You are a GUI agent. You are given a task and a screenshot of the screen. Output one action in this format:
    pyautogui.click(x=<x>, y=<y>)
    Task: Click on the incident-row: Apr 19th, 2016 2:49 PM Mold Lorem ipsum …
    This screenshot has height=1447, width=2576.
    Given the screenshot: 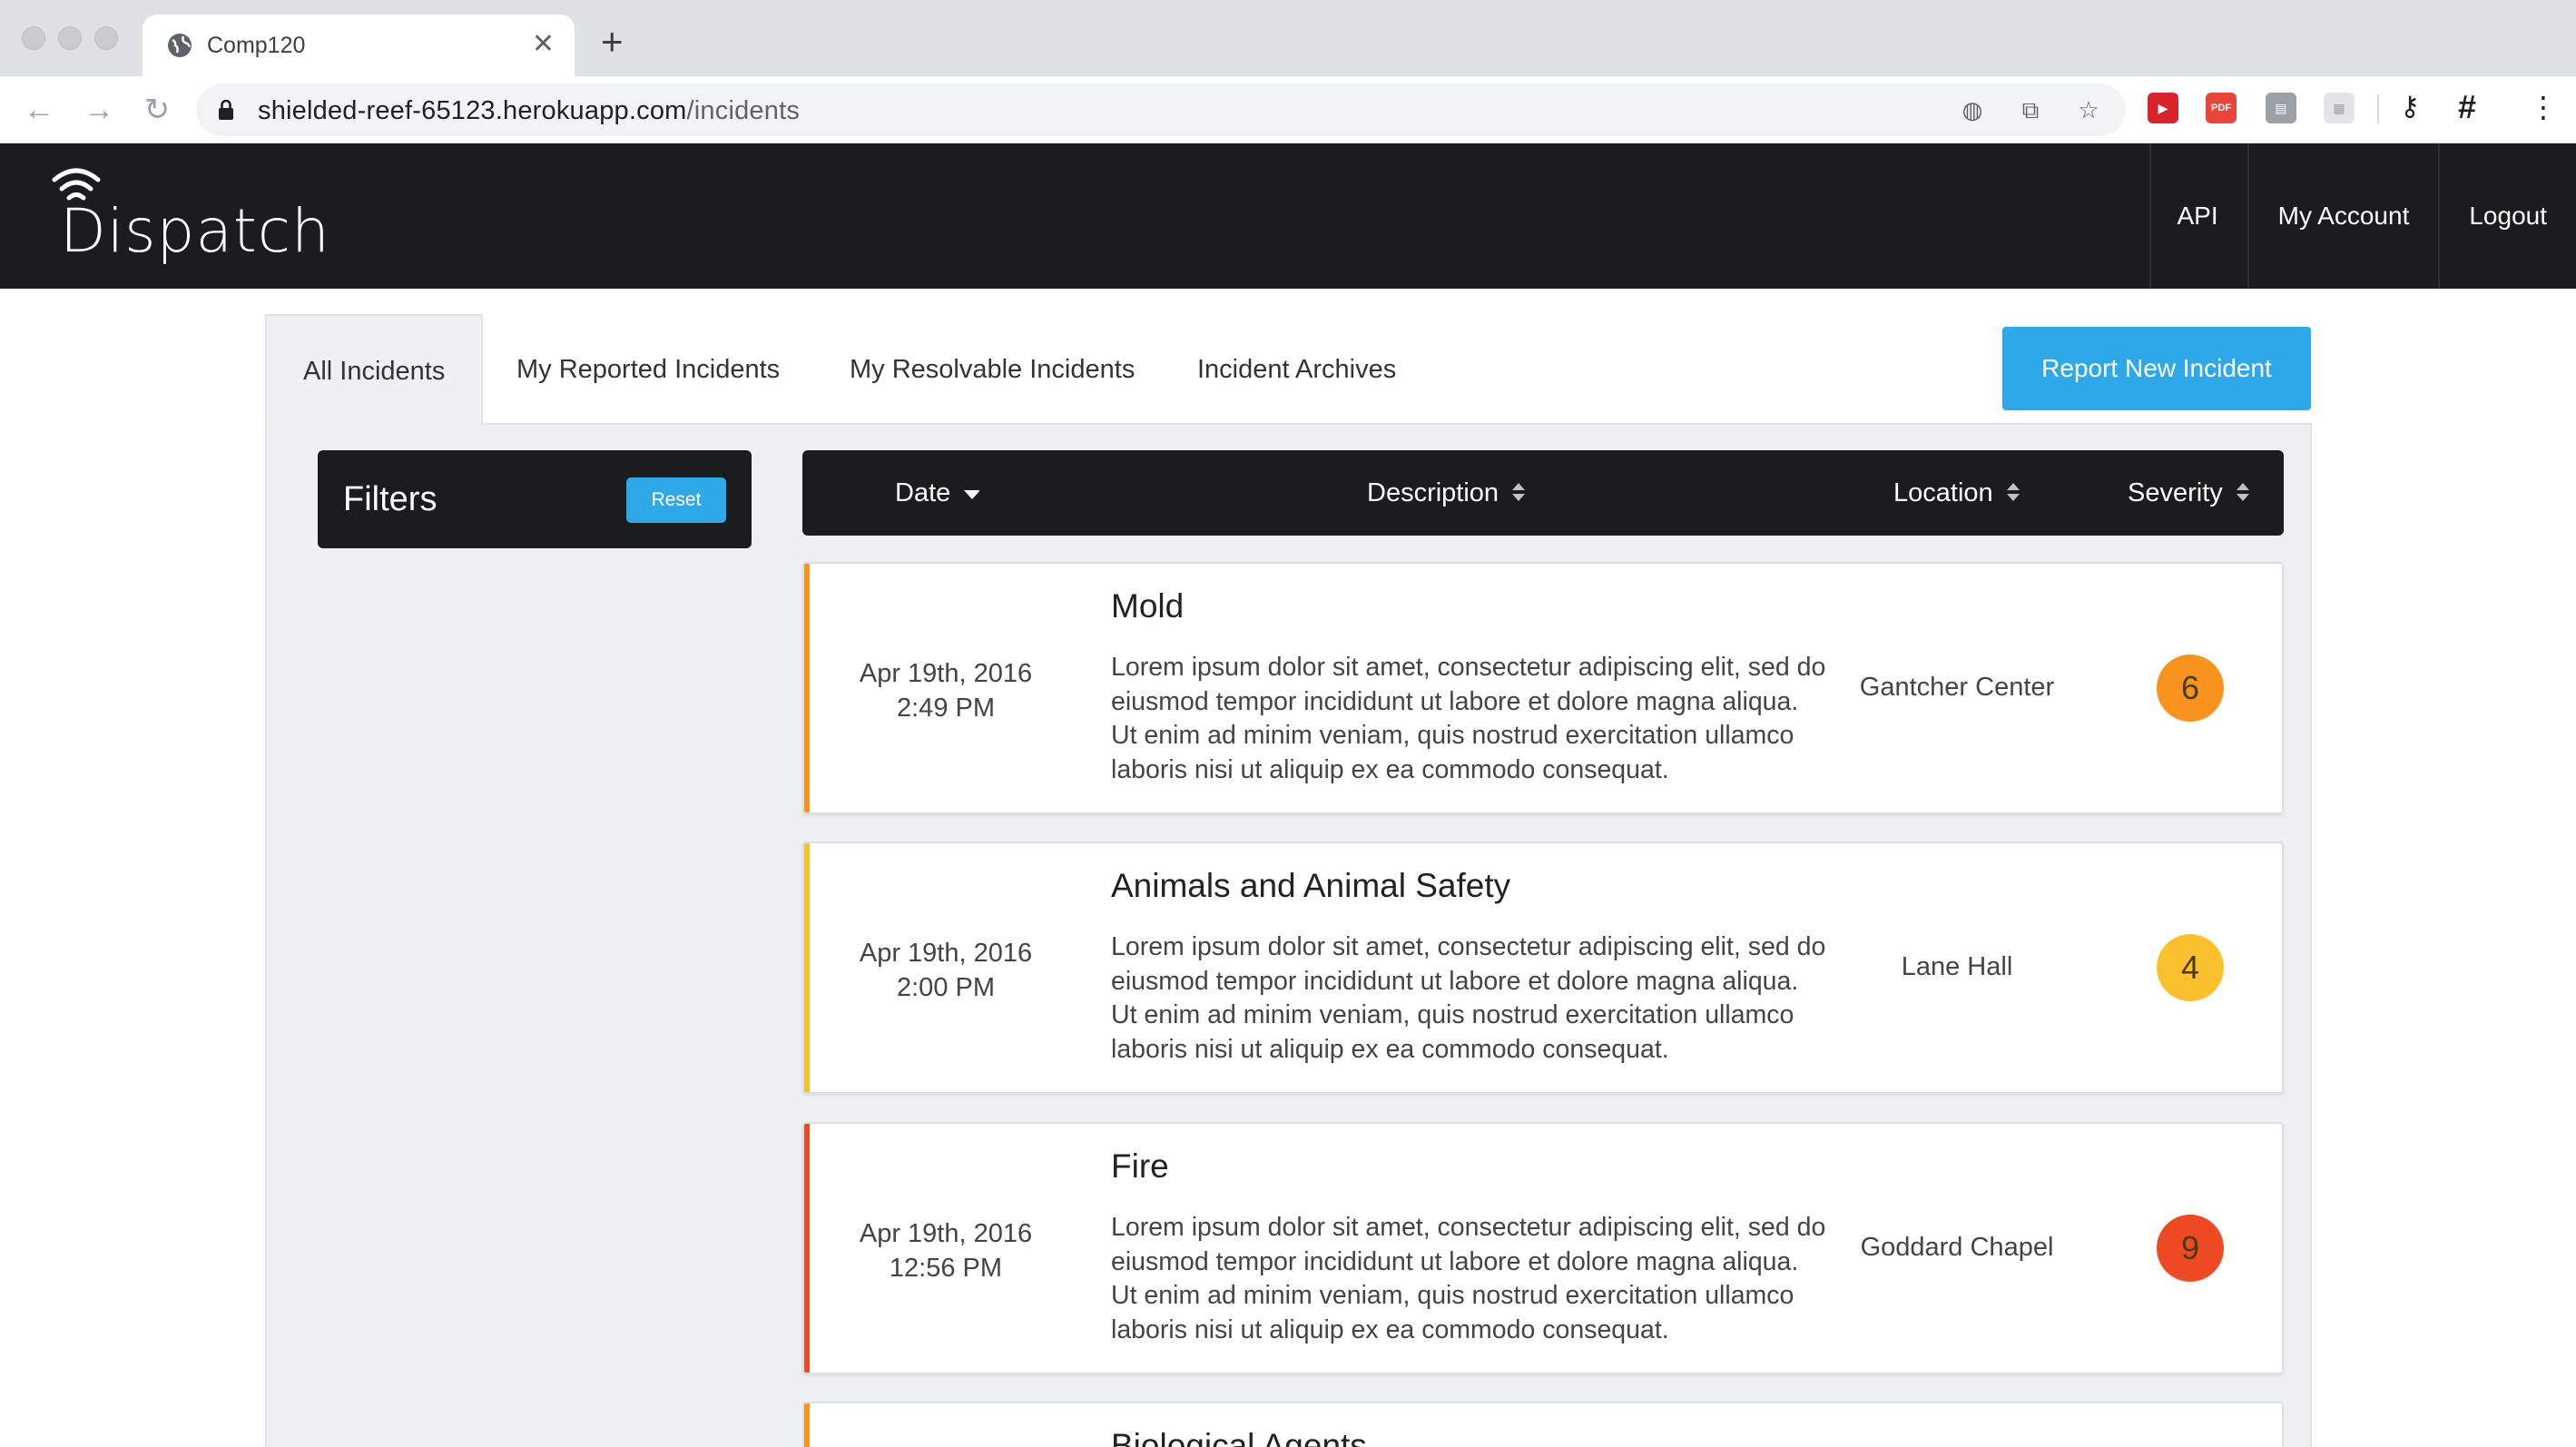 What is the action you would take?
    pyautogui.click(x=1543, y=688)
    